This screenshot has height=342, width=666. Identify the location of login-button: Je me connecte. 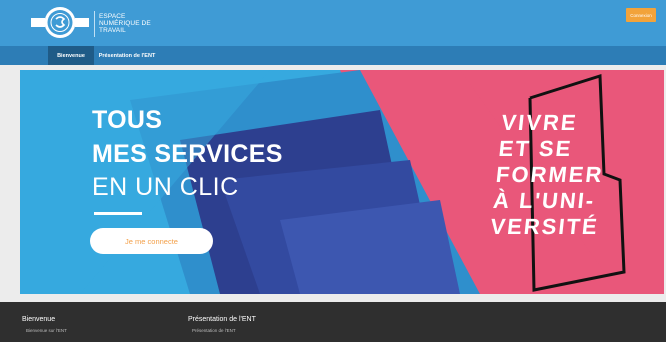
(151, 241).